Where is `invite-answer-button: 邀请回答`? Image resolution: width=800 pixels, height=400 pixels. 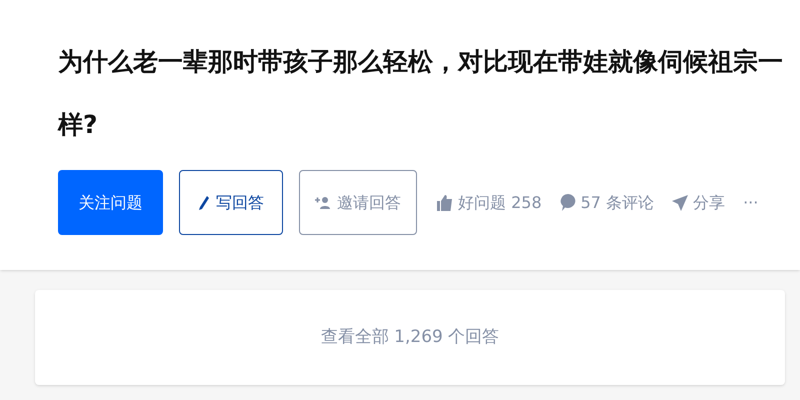
invite-answer-button: 邀请回答 is located at coordinates (358, 202).